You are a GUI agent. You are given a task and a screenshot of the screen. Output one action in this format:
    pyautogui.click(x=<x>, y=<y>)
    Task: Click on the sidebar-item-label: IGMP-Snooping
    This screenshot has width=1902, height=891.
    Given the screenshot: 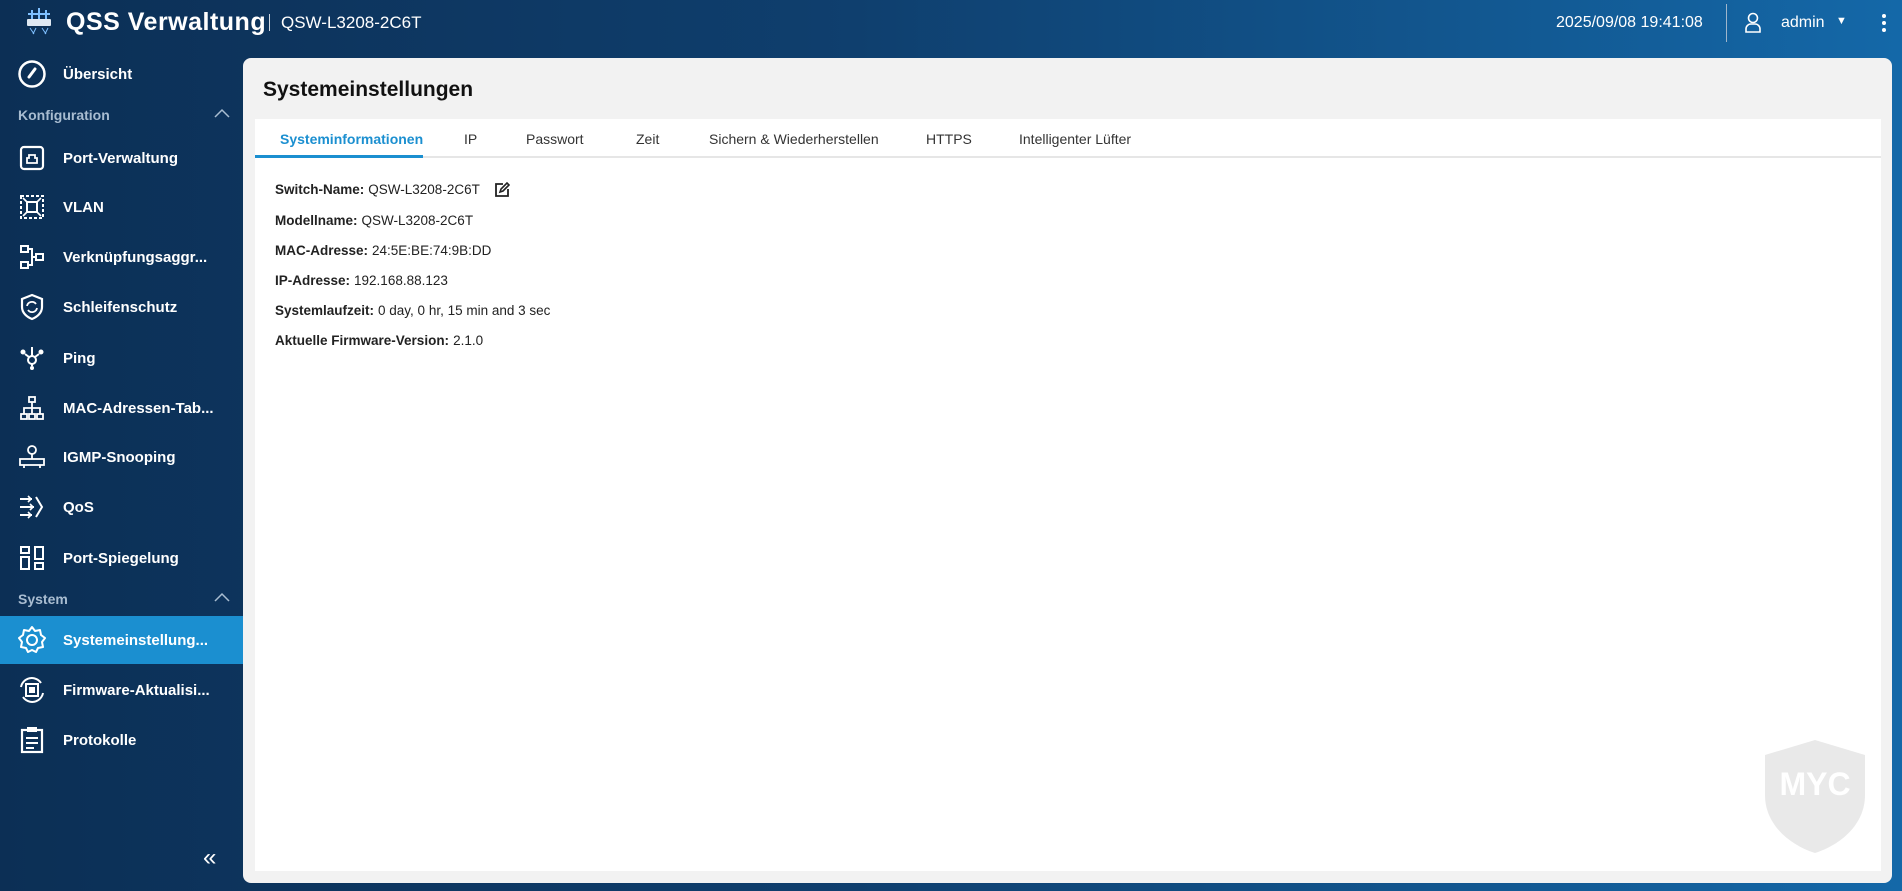 What is the action you would take?
    pyautogui.click(x=119, y=457)
    